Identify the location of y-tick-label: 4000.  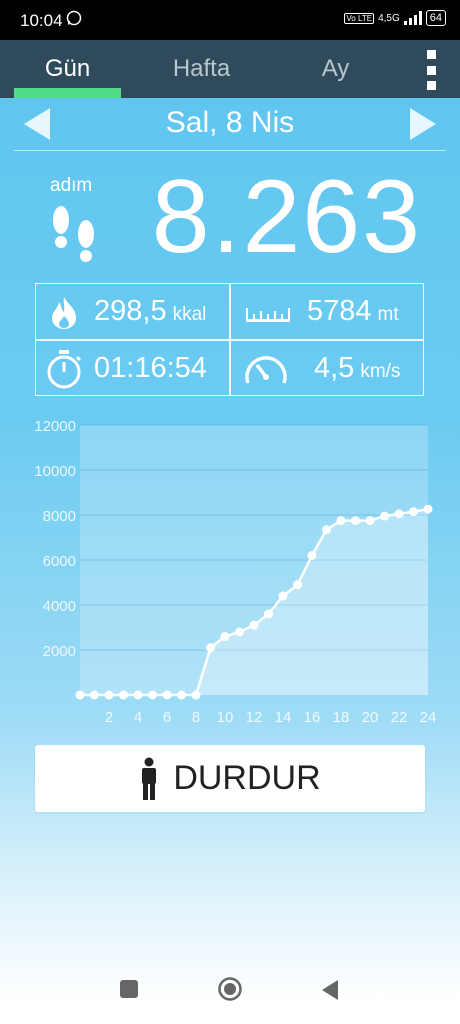
(59, 606).